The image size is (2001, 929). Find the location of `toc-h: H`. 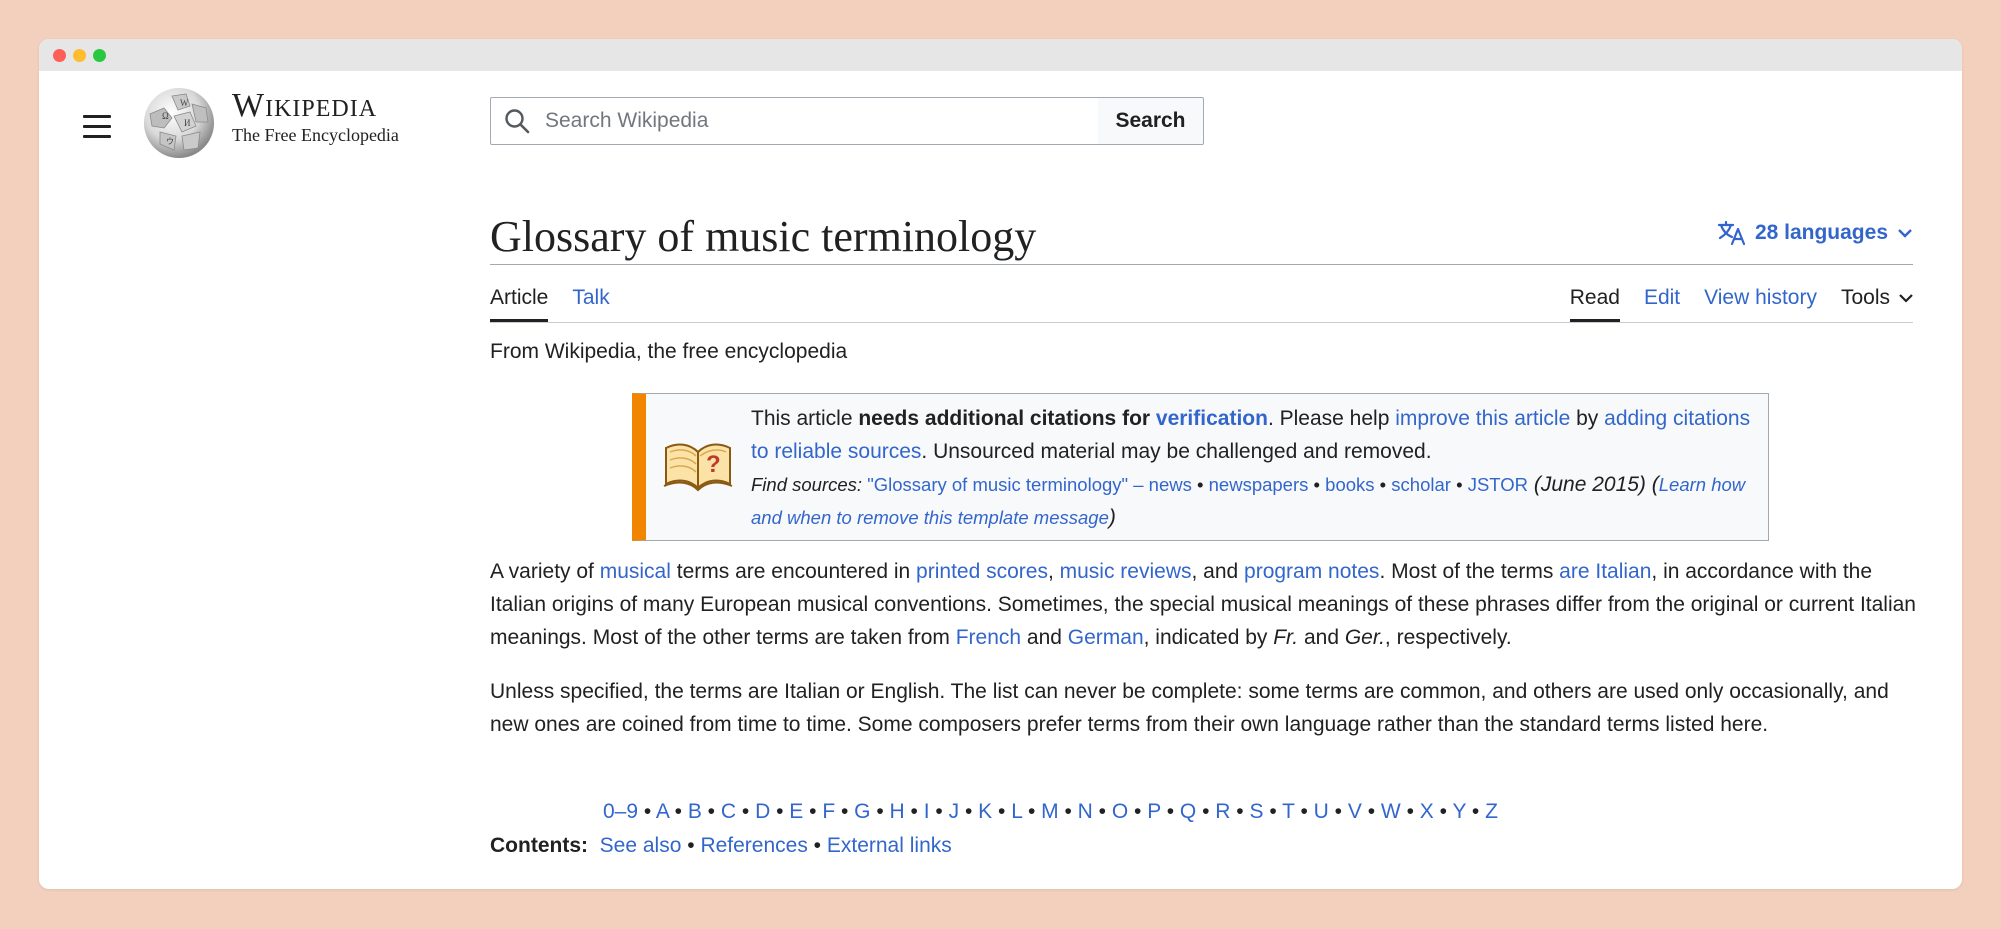

toc-h: H is located at coordinates (897, 811).